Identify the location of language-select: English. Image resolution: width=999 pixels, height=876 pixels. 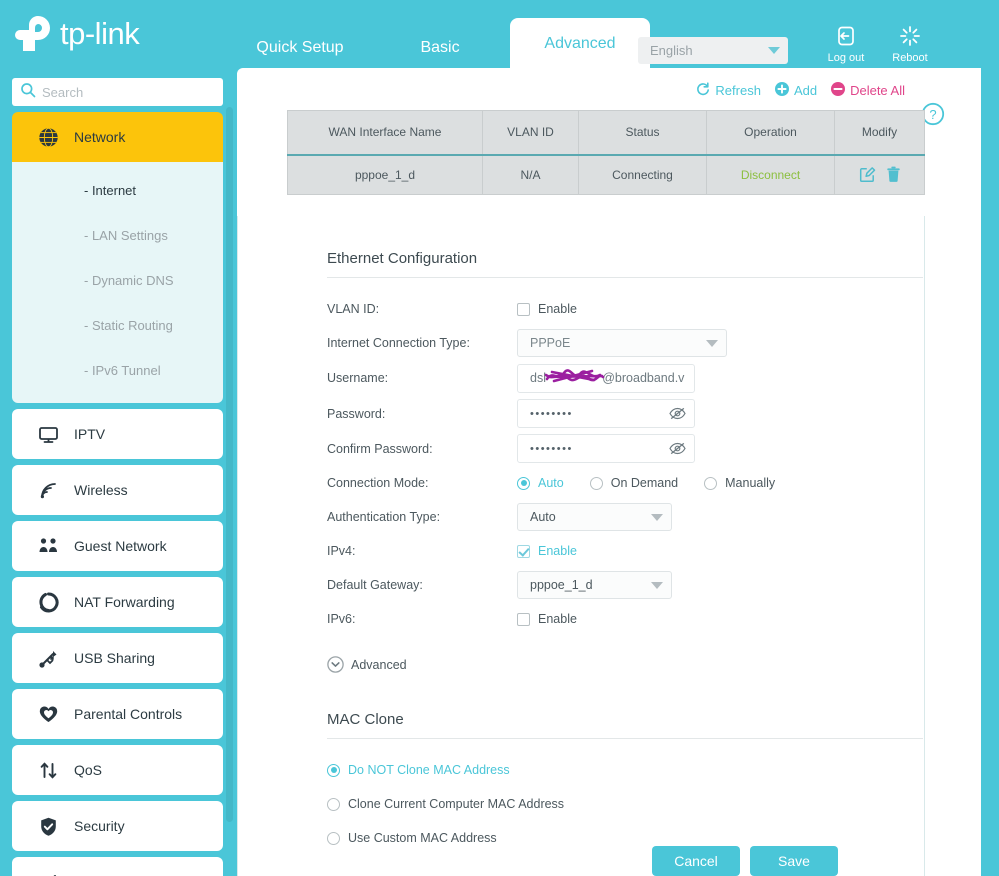
(713, 50).